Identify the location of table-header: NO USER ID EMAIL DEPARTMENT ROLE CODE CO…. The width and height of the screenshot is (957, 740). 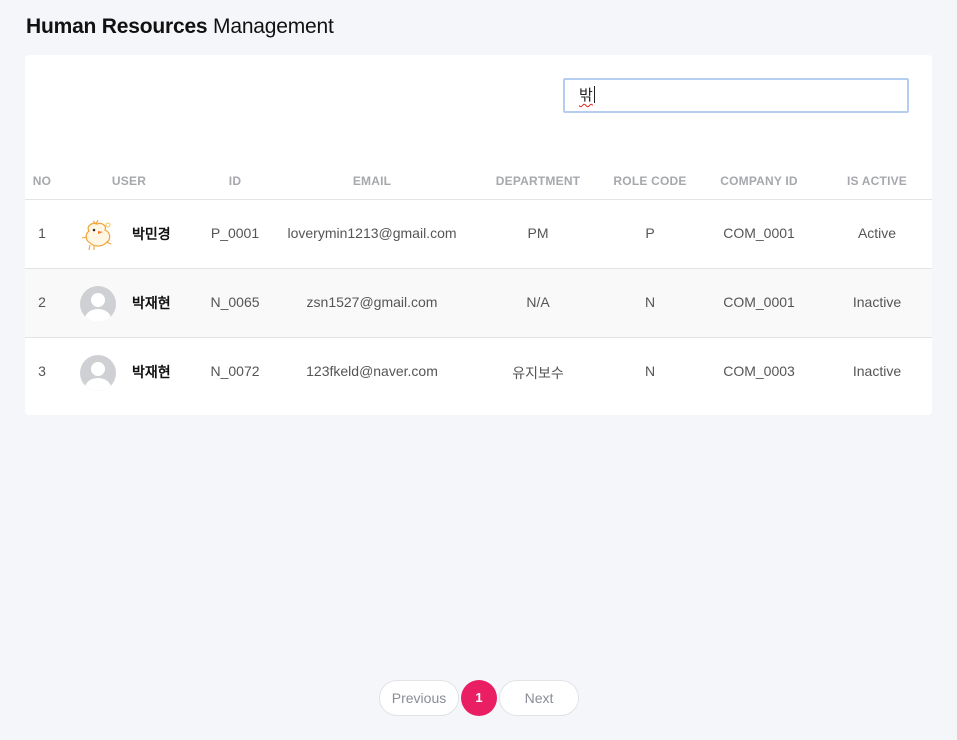
(478, 180).